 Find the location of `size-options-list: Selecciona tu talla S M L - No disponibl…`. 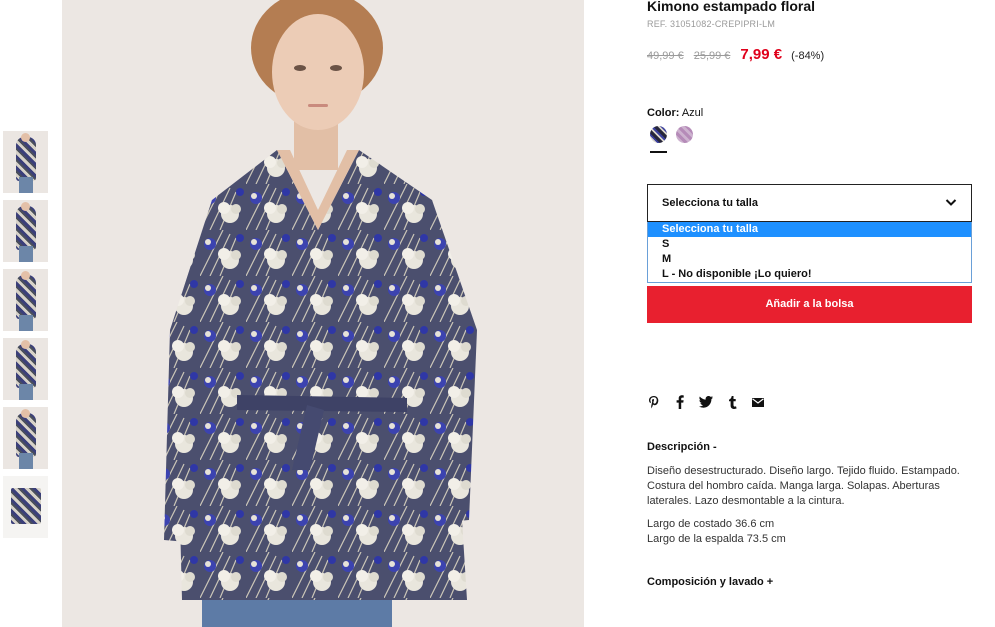

size-options-list: Selecciona tu talla S M L - No disponibl… is located at coordinates (809, 252).